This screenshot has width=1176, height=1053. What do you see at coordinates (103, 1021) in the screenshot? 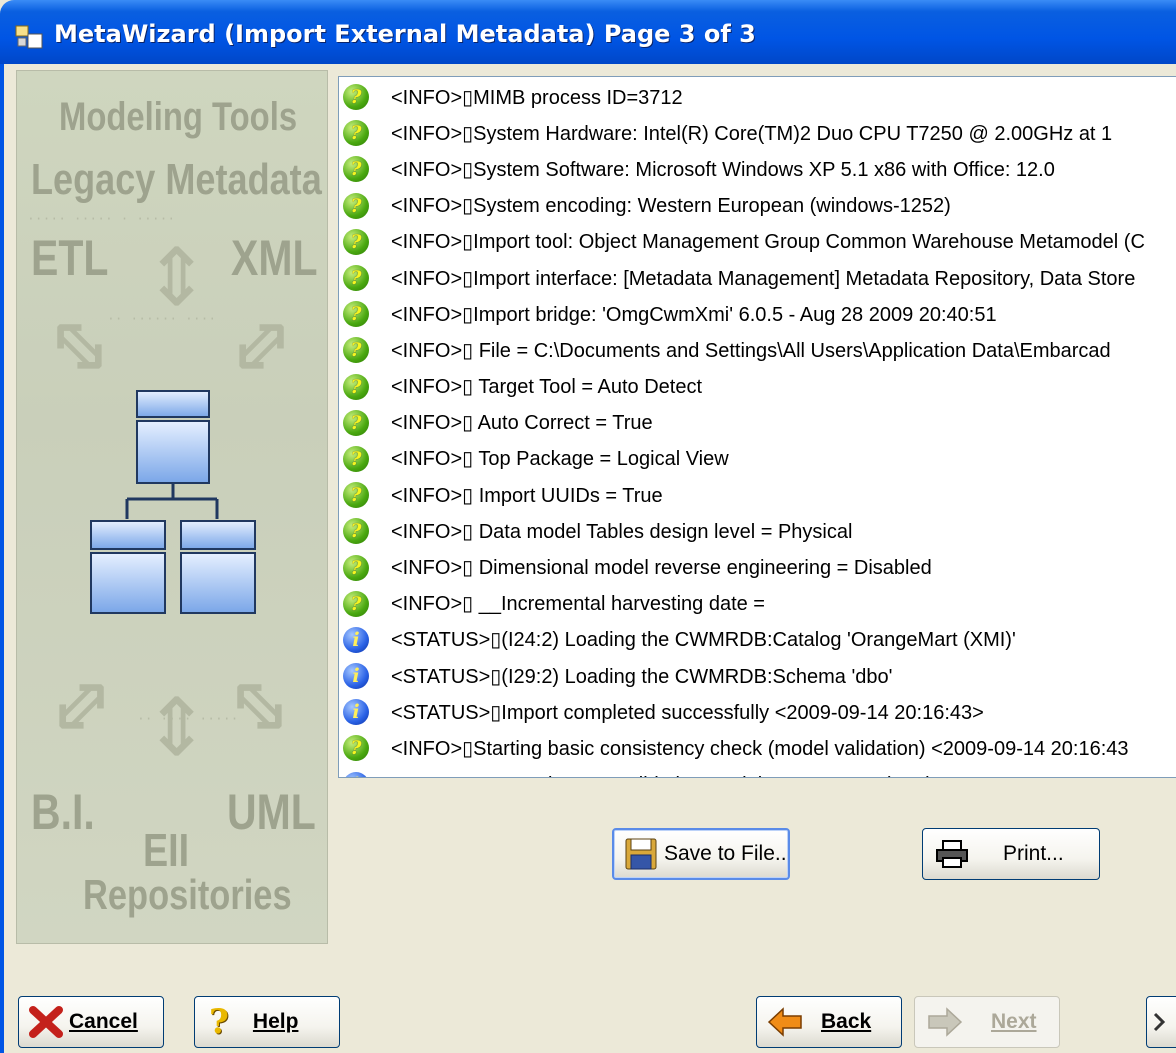
I see `cancel-label: Cancel` at bounding box center [103, 1021].